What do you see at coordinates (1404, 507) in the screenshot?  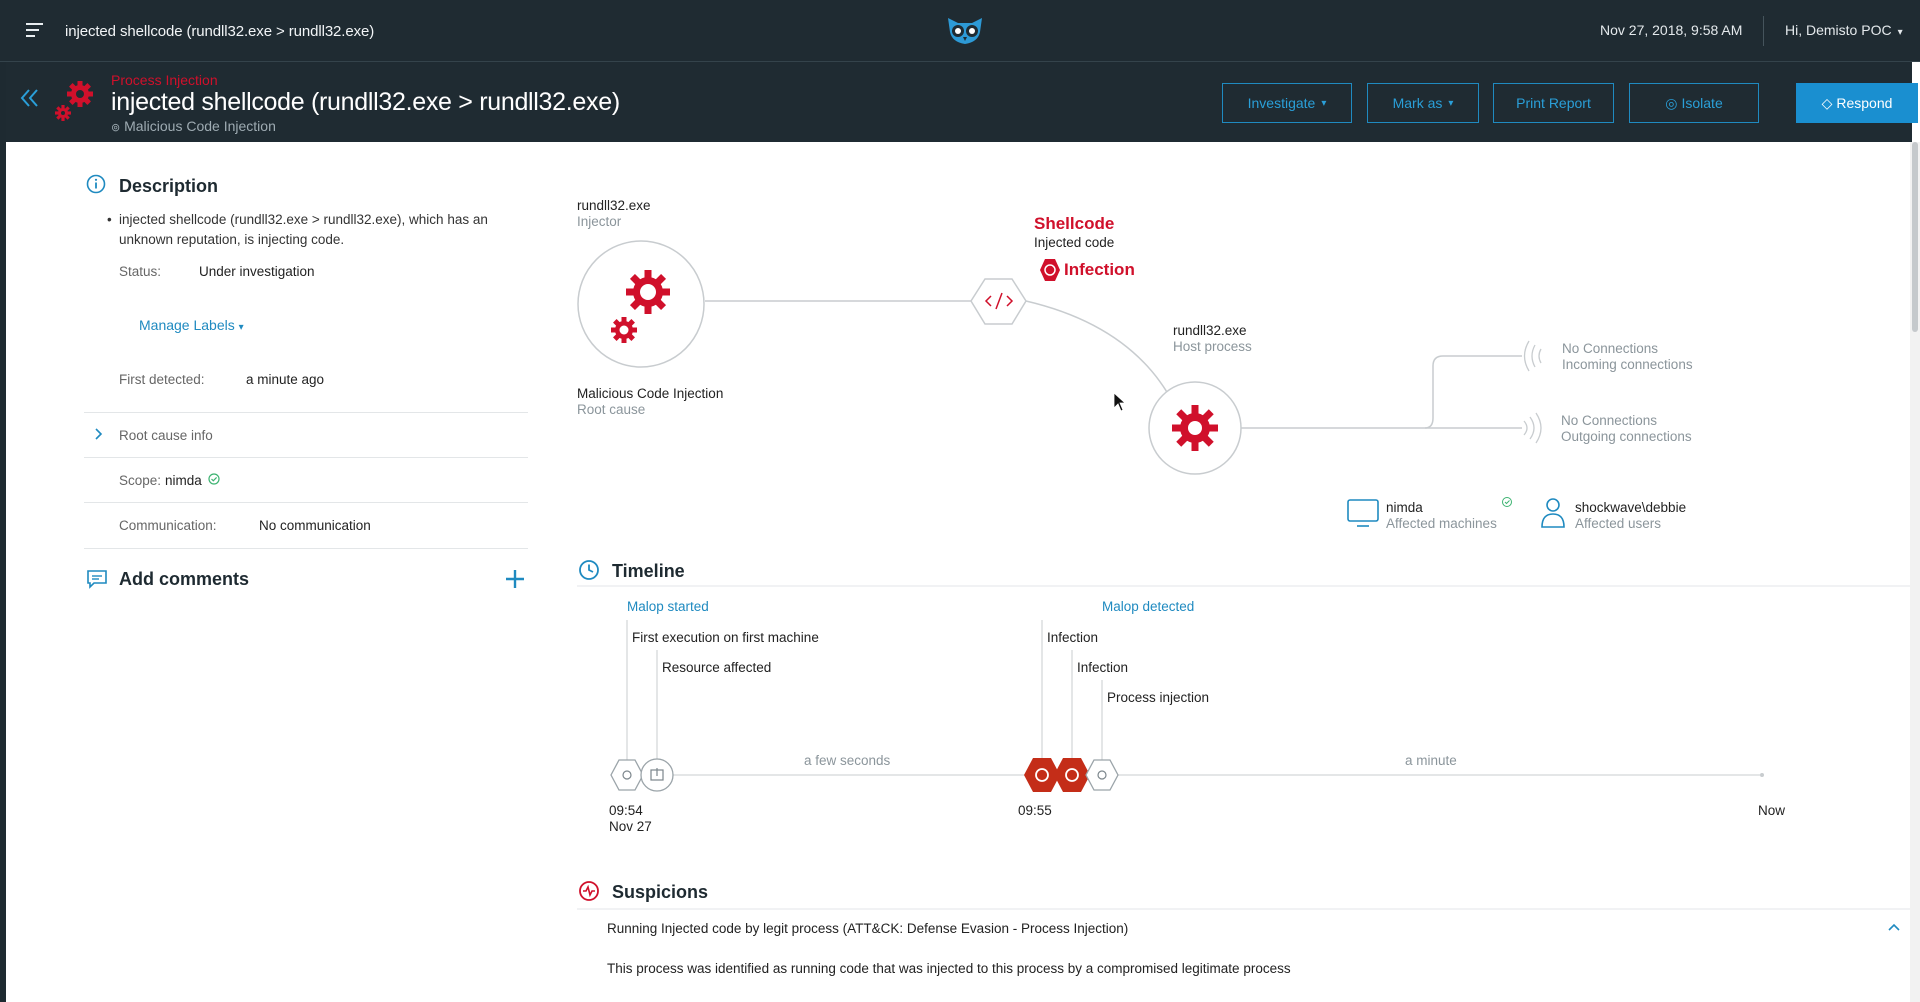 I see `affected-machine-name: nimda` at bounding box center [1404, 507].